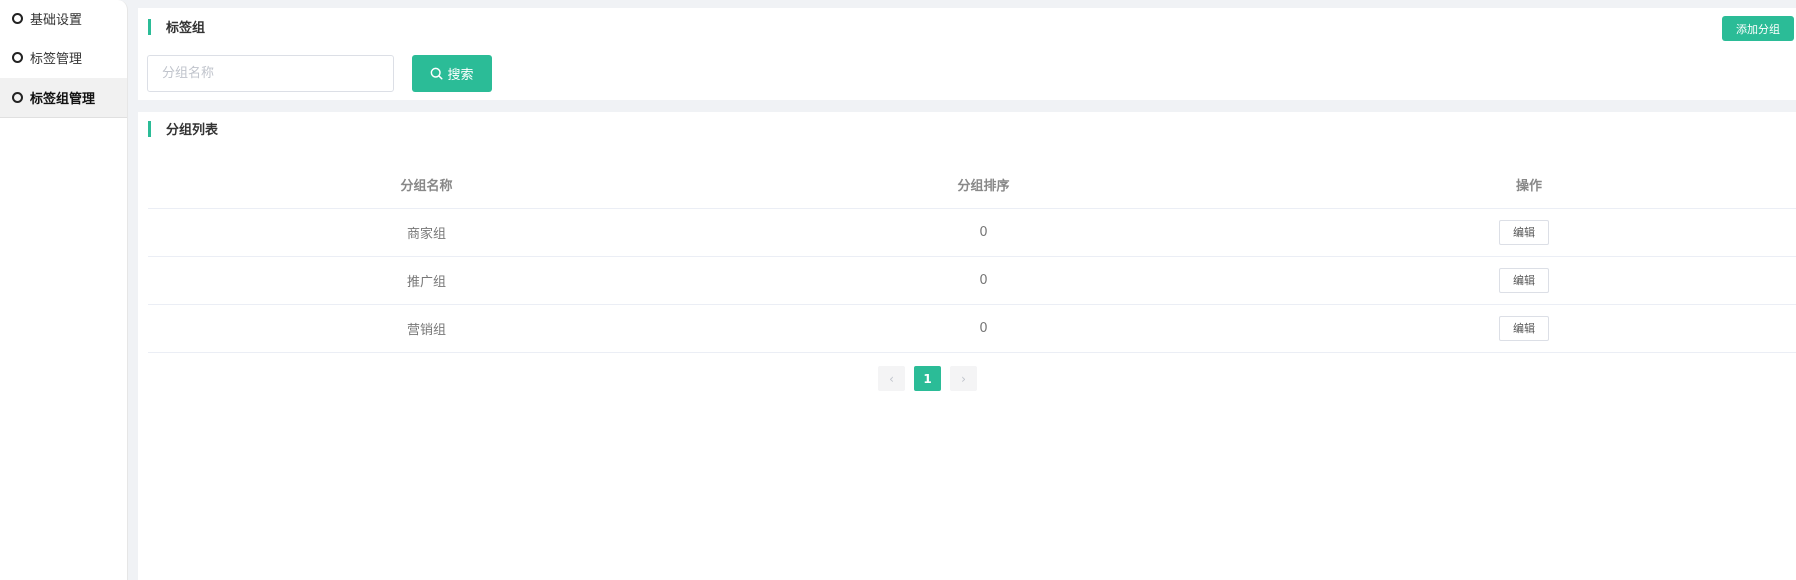 The height and width of the screenshot is (580, 1796). I want to click on sidebar-item-tag-group-management: 标签组管理, so click(63, 98).